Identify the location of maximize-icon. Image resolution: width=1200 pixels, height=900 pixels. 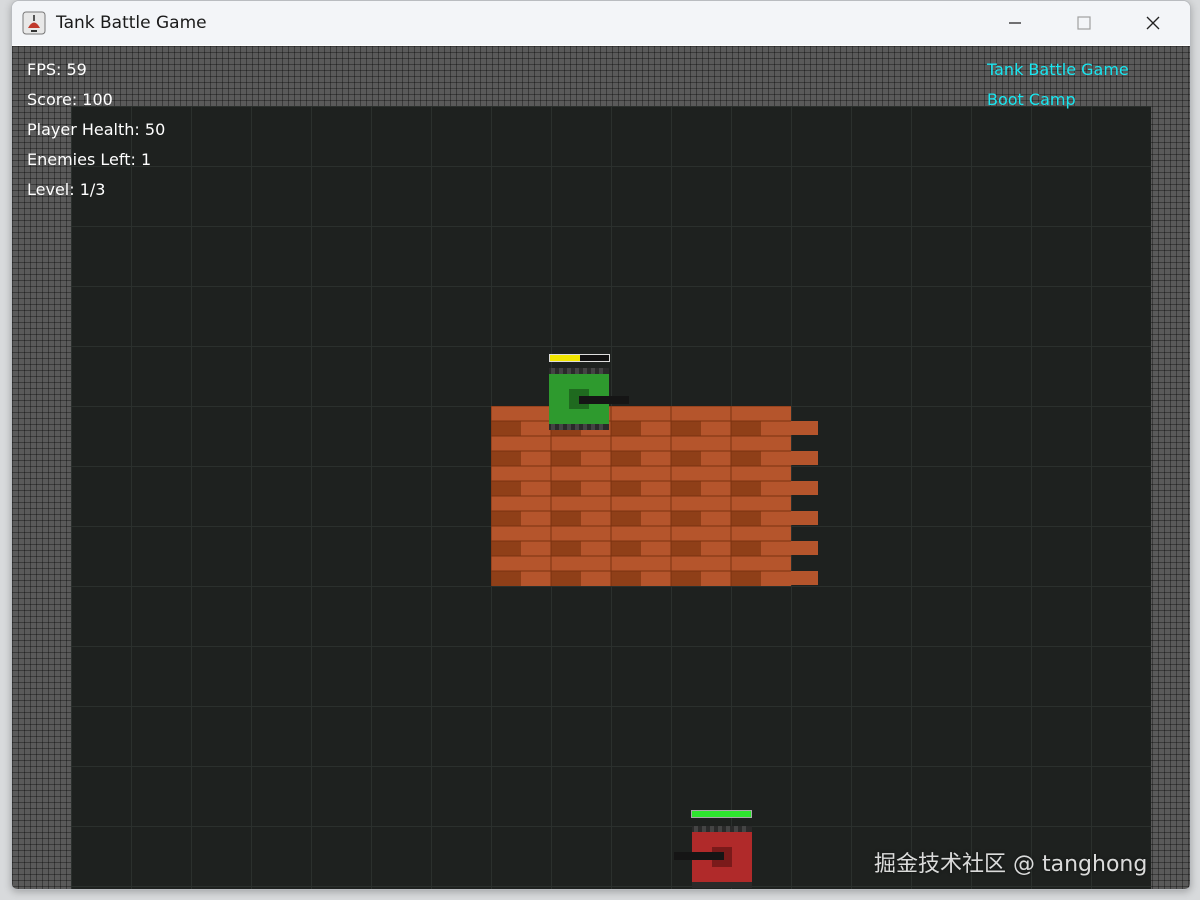
(1084, 23).